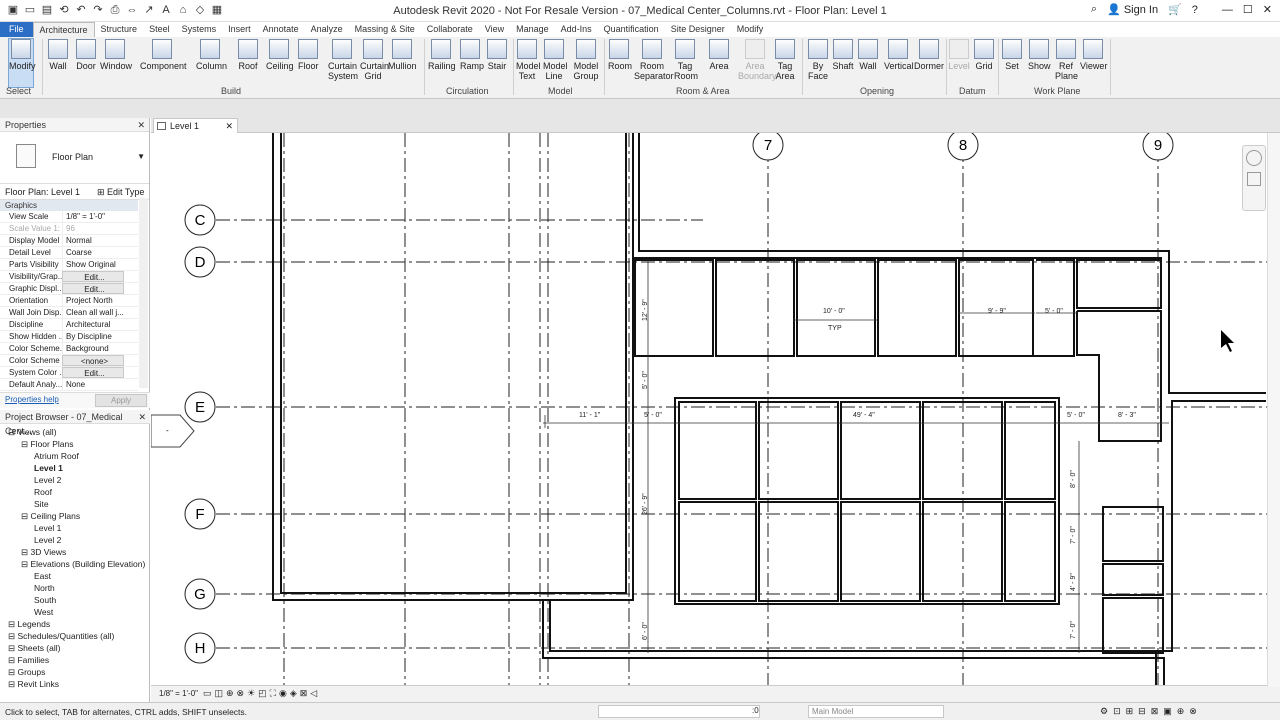 The image size is (1280, 720). Describe the element at coordinates (75, 552) in the screenshot. I see `browser-item: ⊟ 3D Views` at that location.